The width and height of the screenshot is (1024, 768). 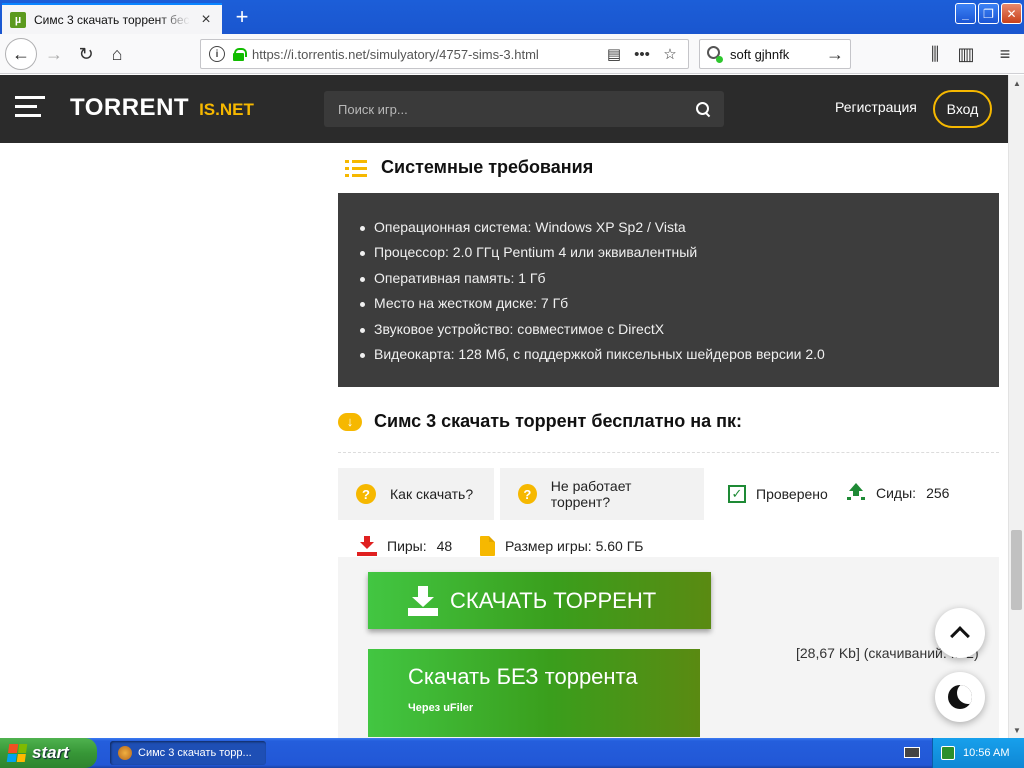 I want to click on site-logo: TORRENT IS.NET, so click(x=162, y=108).